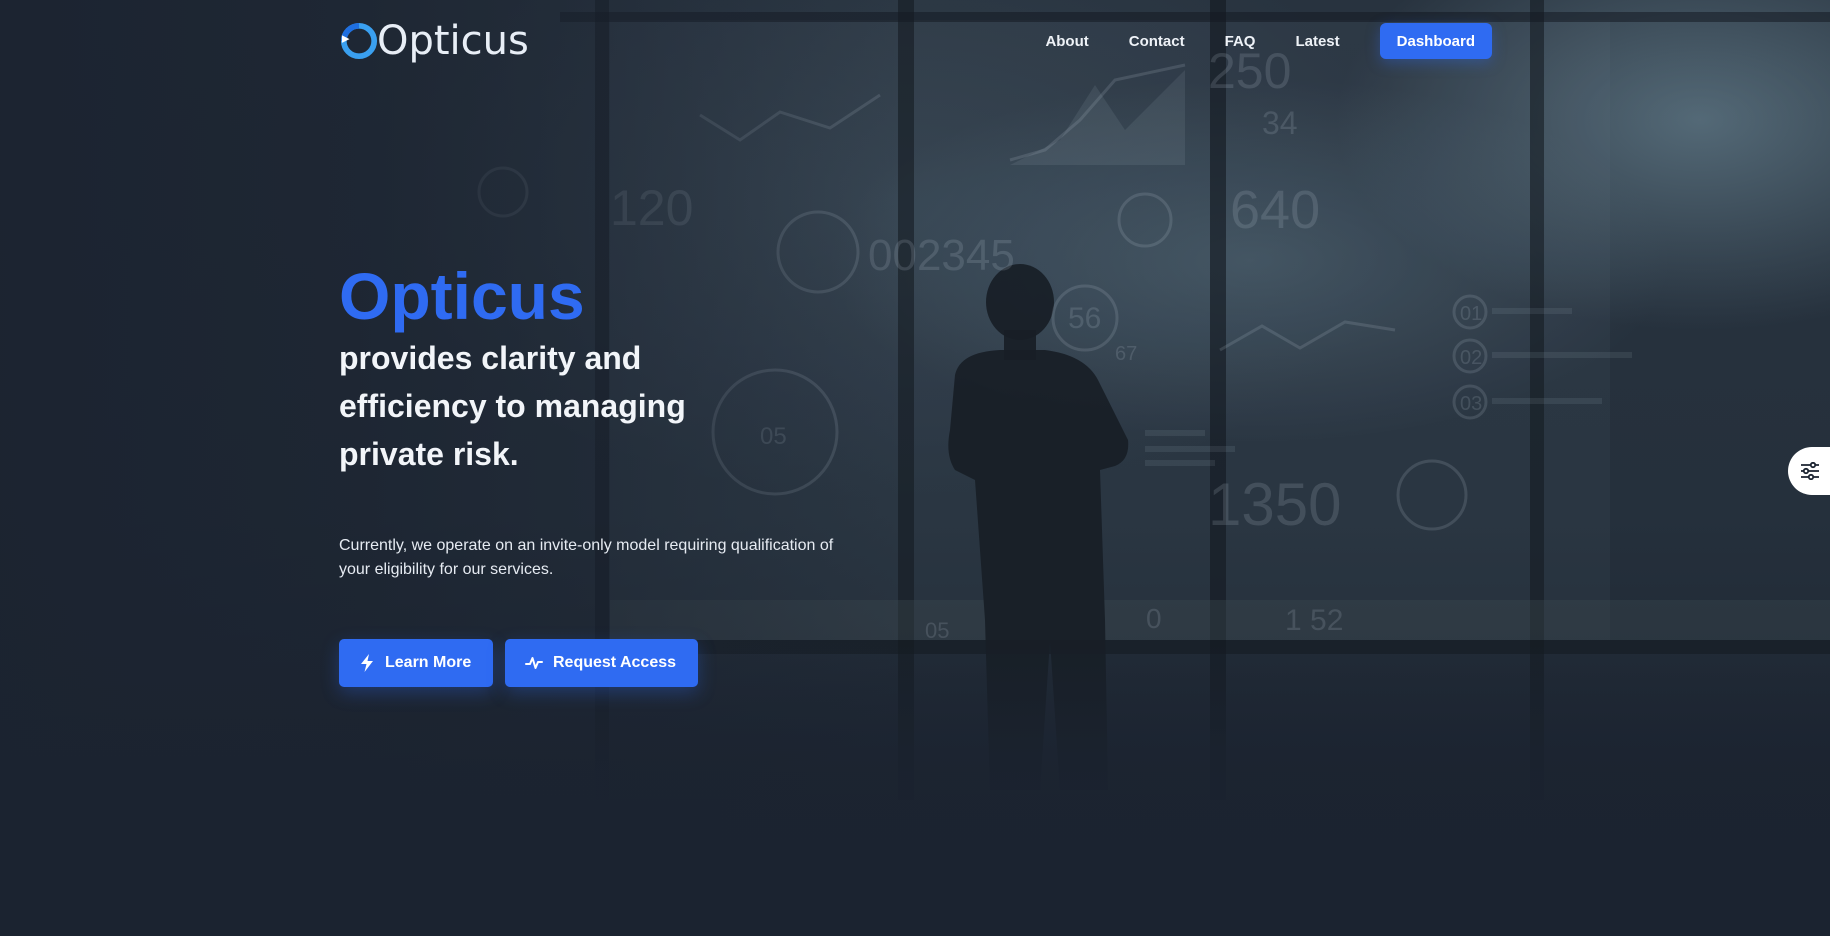  I want to click on learn-more-button: Learn More, so click(416, 663).